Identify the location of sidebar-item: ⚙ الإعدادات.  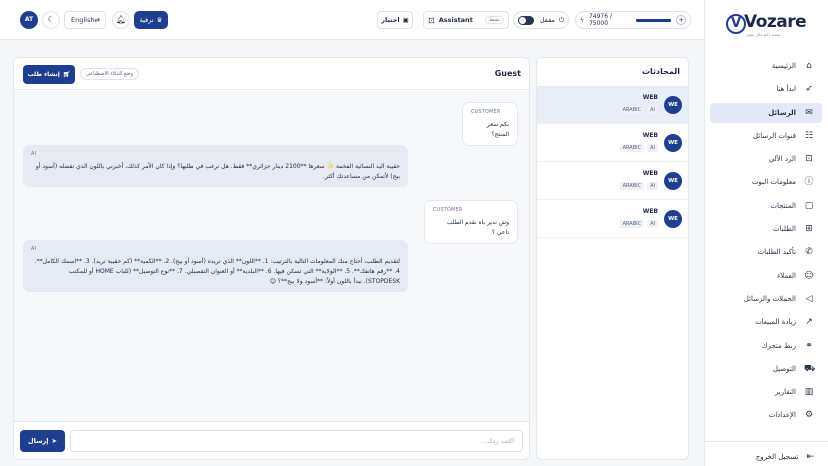
(766, 415).